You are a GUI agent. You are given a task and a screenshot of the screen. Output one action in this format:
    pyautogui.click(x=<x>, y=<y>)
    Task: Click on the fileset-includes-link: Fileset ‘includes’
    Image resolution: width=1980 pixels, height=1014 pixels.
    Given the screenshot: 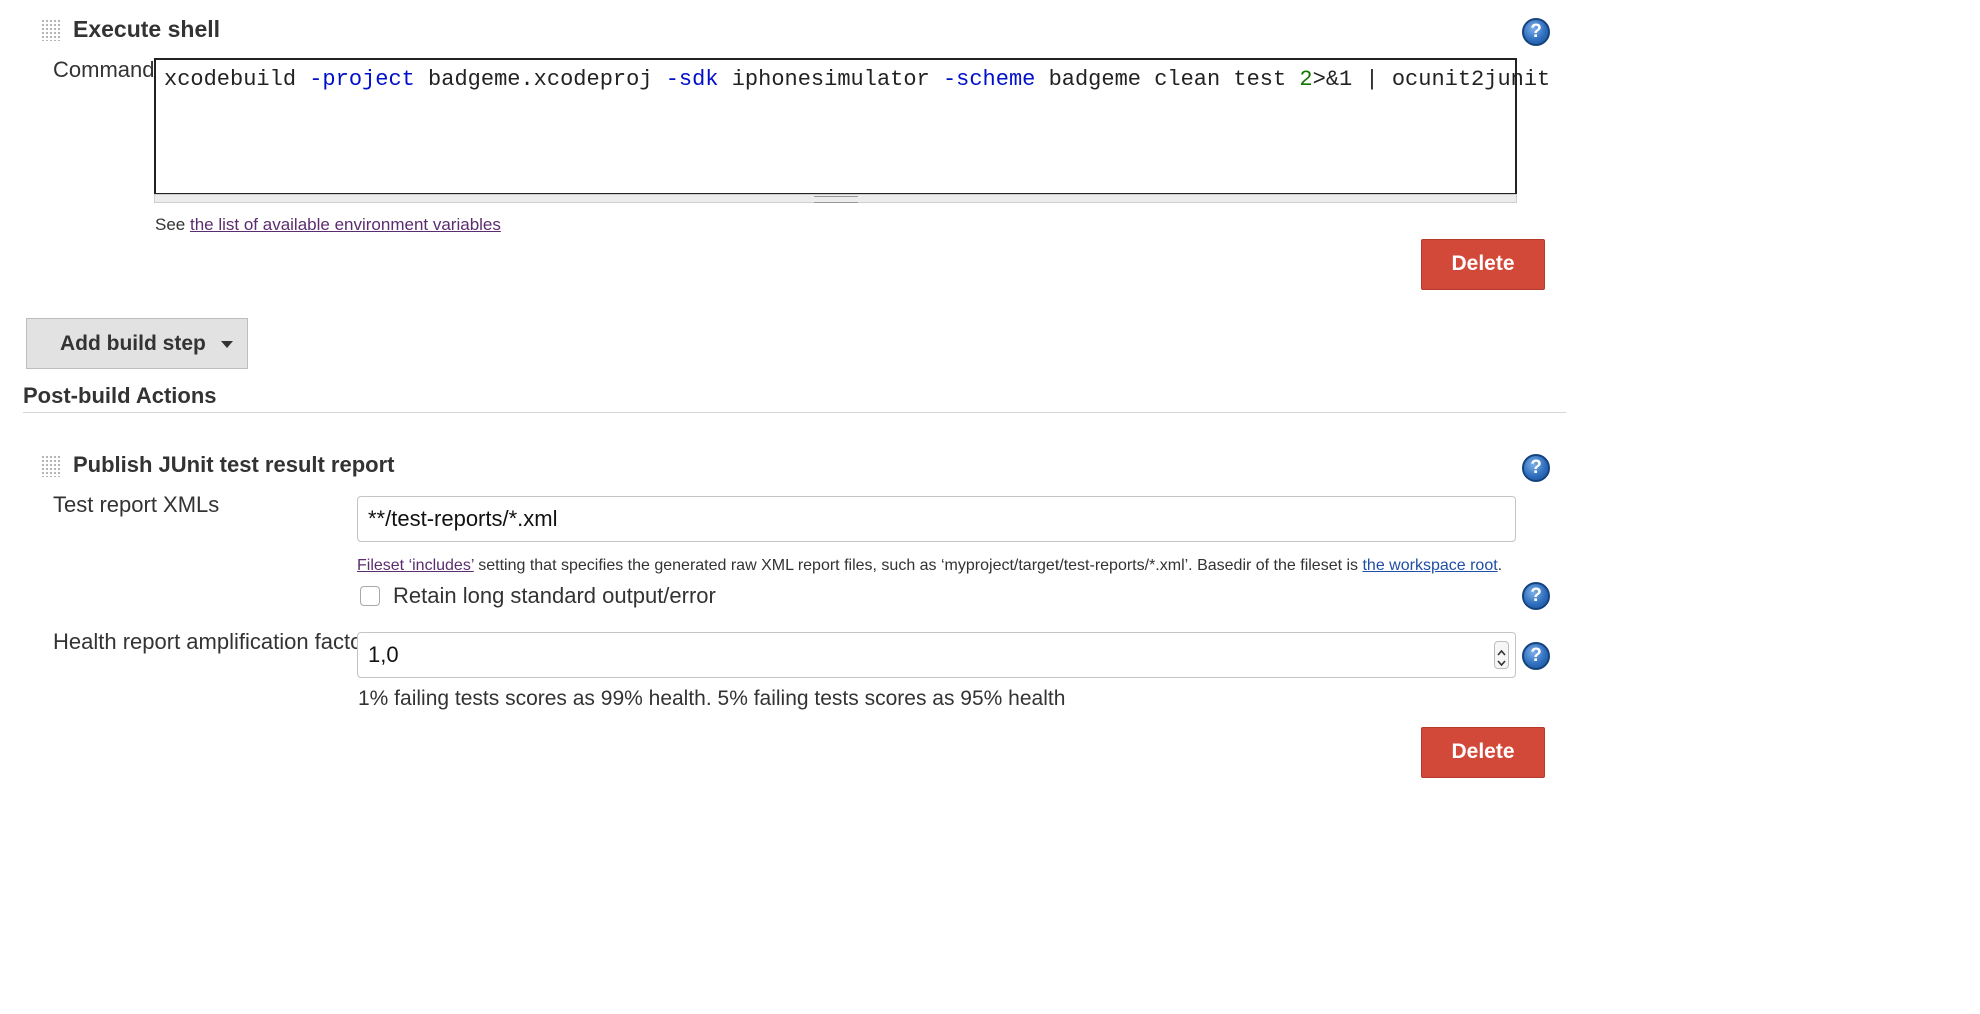 What is the action you would take?
    pyautogui.click(x=415, y=565)
    